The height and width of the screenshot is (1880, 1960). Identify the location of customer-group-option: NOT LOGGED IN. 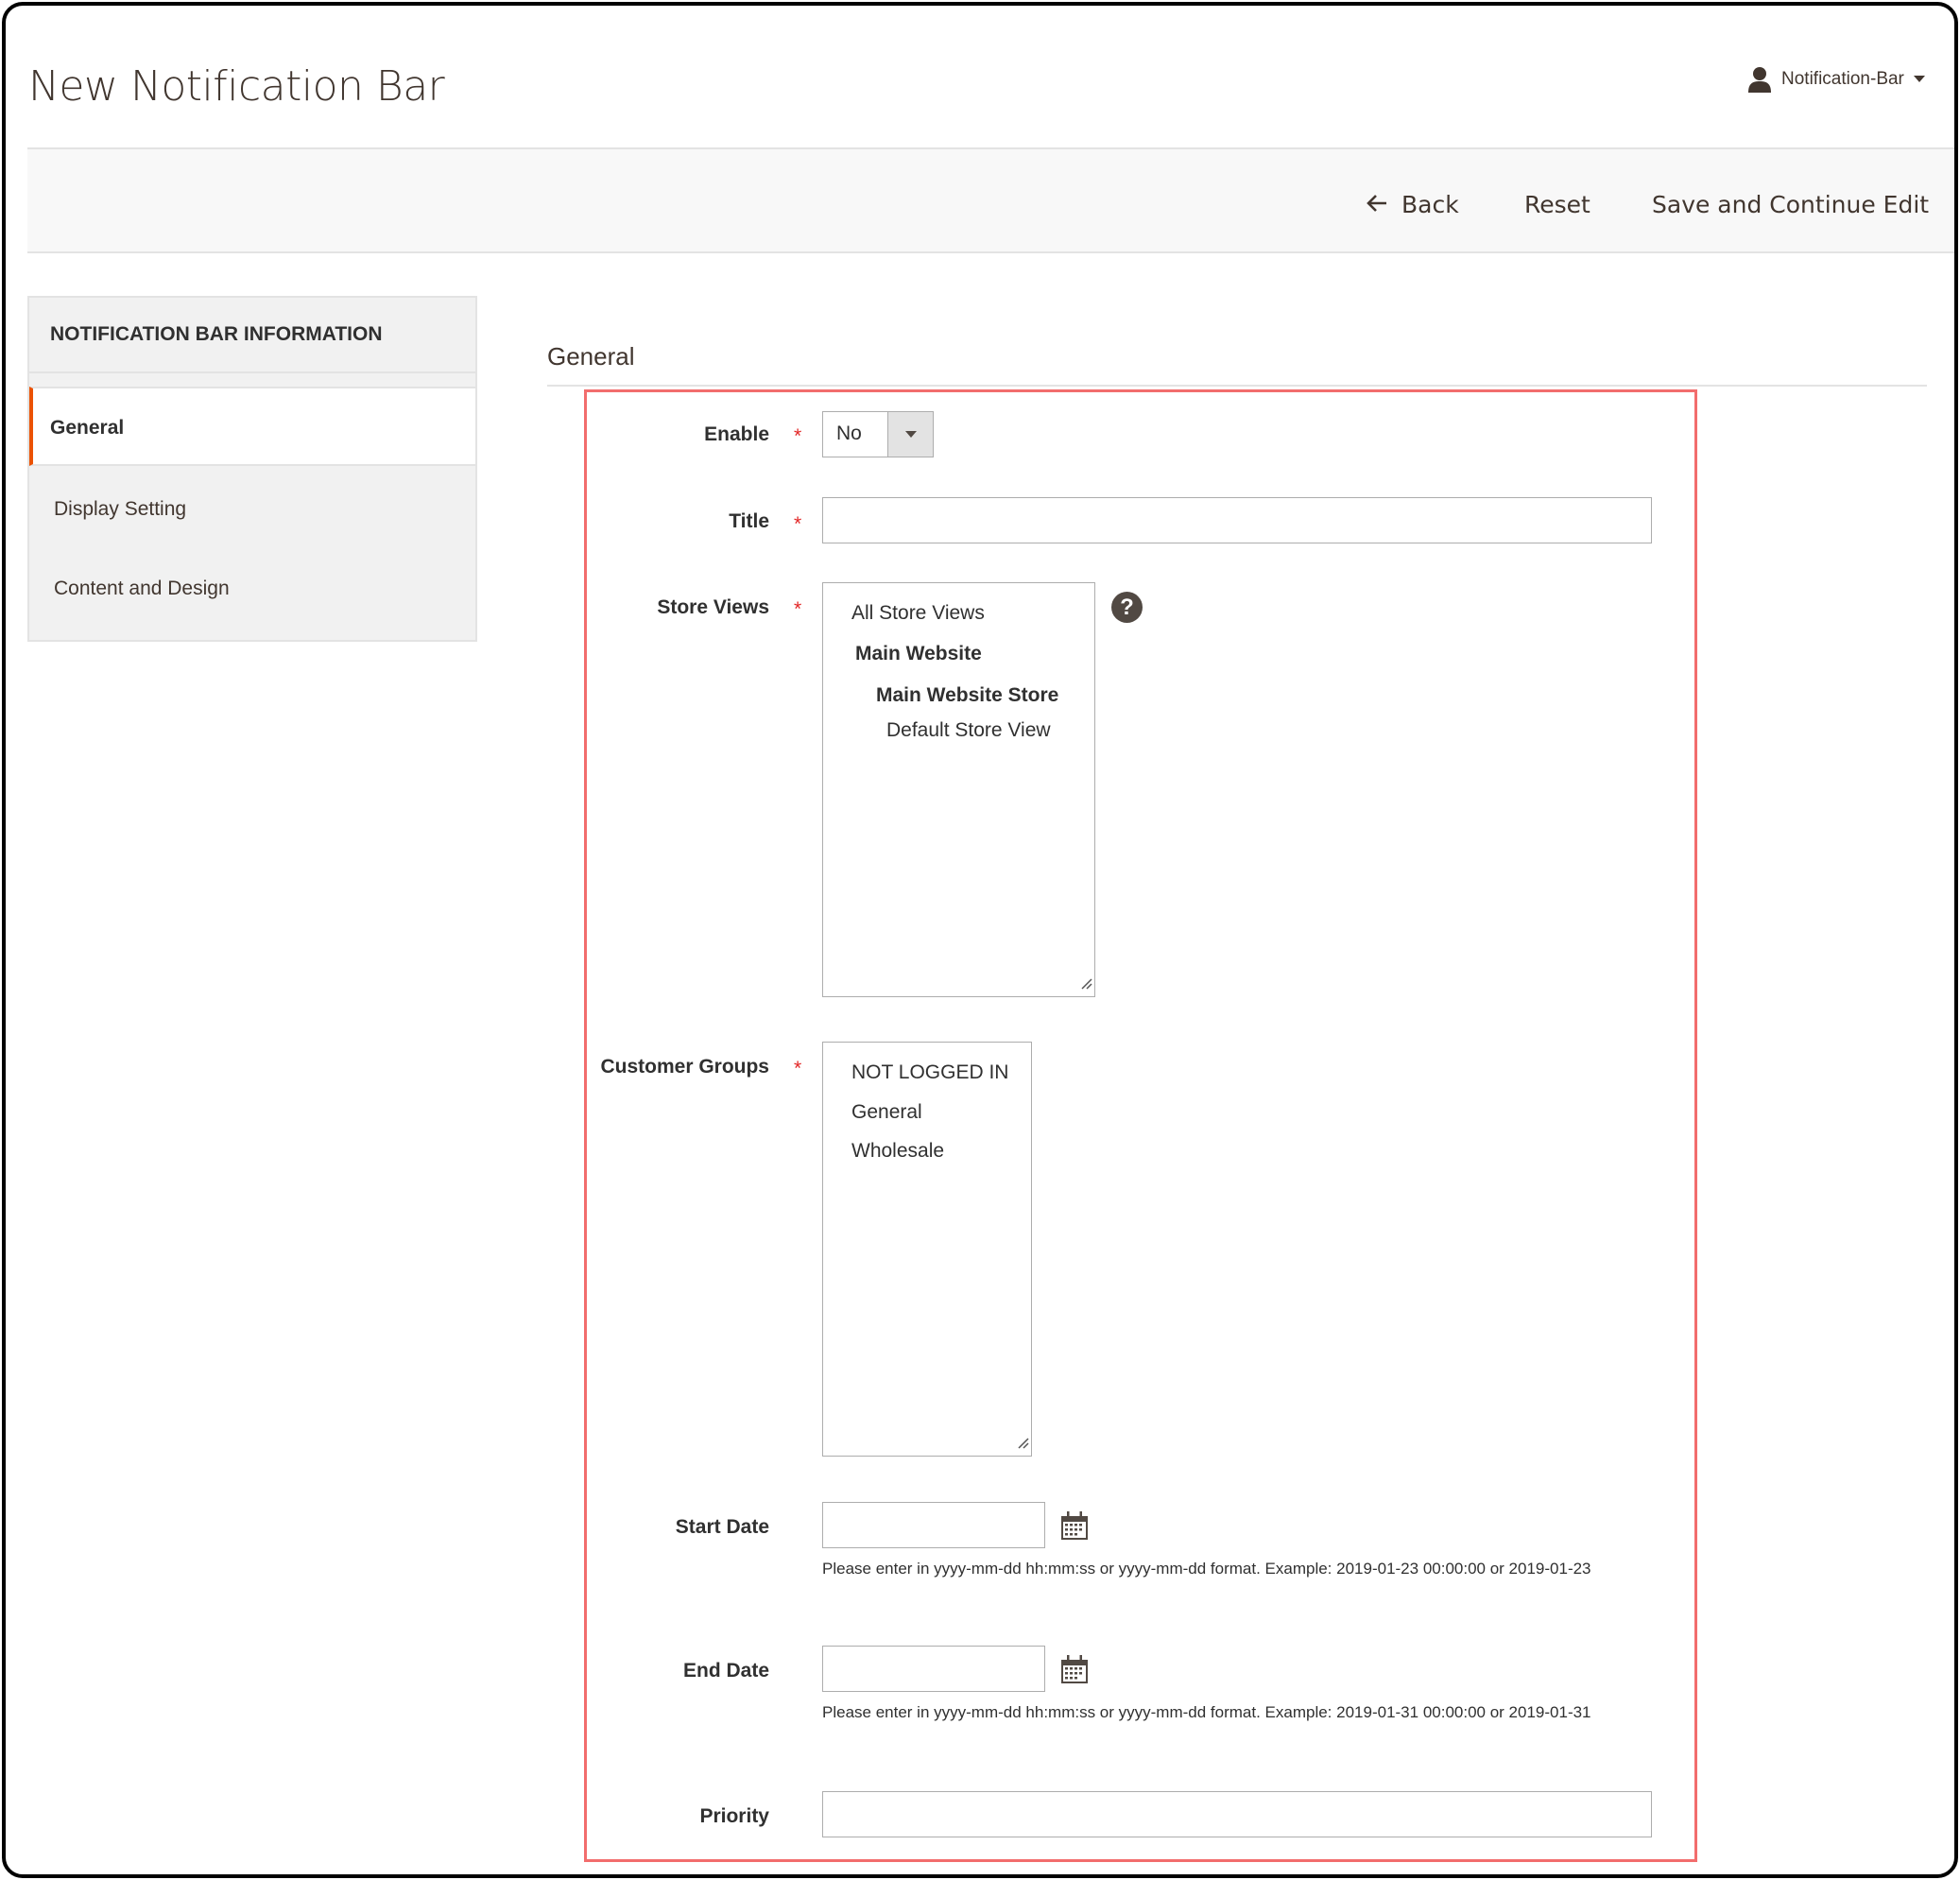
(929, 1072).